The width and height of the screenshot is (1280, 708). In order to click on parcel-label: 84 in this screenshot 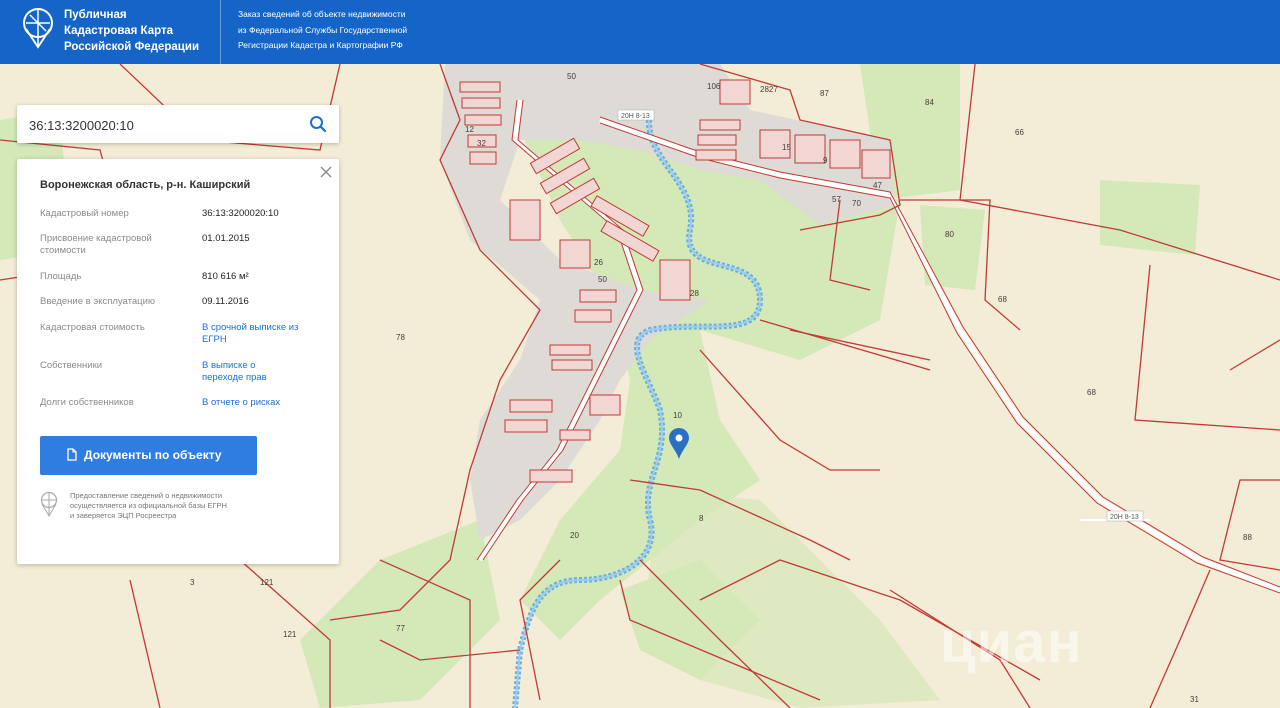, I will do `click(929, 102)`.